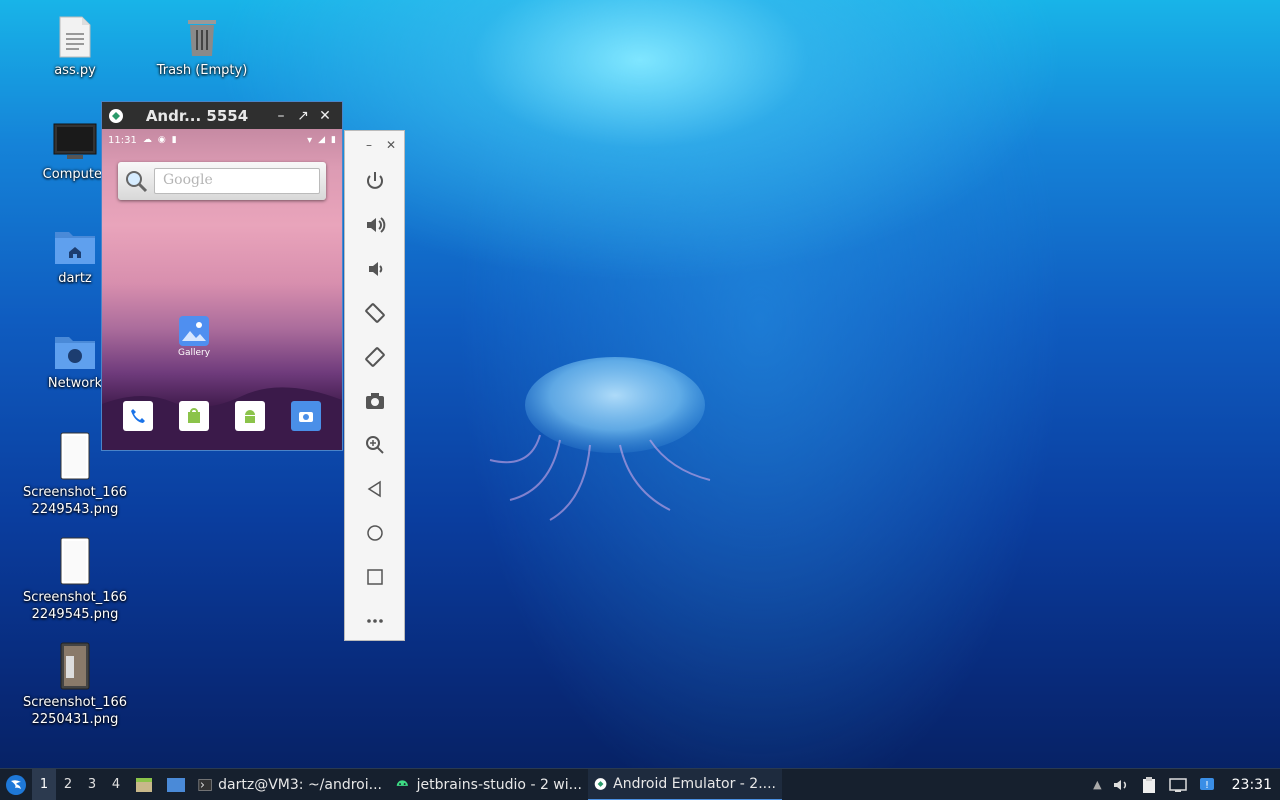 The height and width of the screenshot is (800, 1280). I want to click on workspace-4: 4, so click(116, 784).